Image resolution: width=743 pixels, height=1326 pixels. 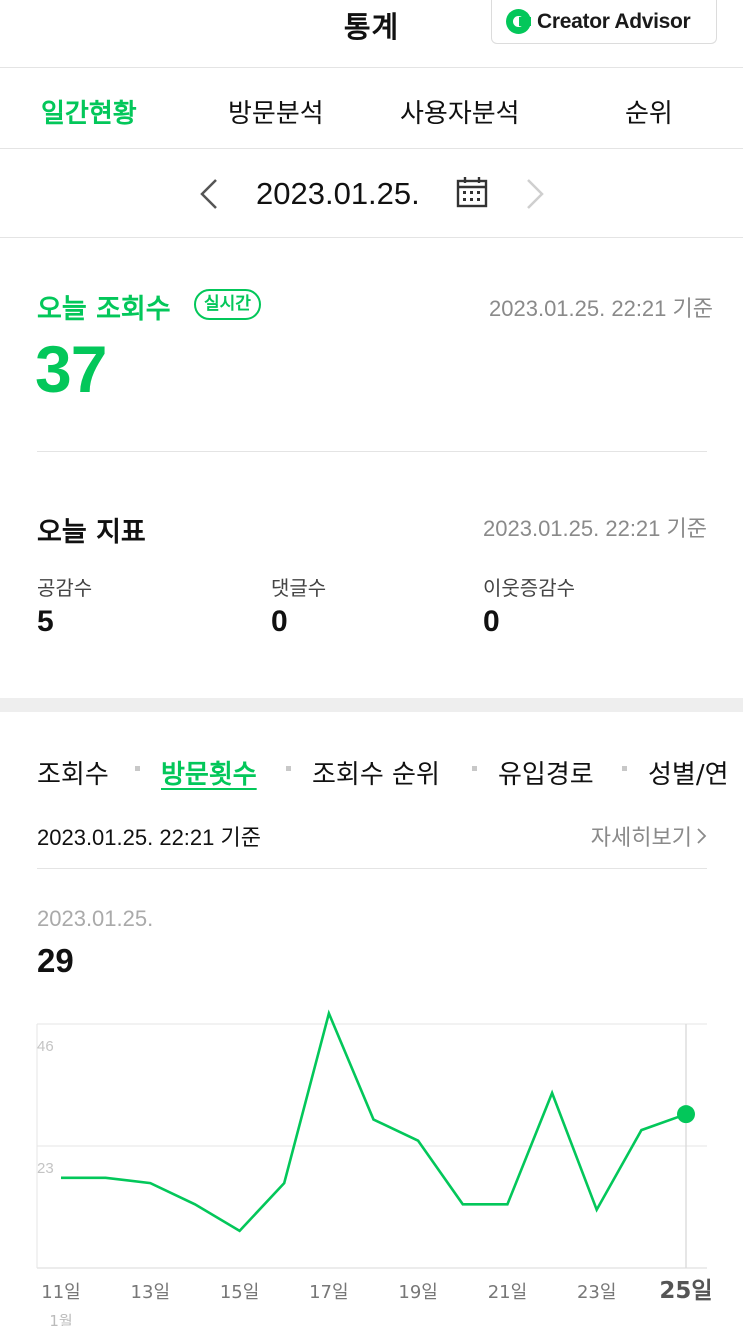 What do you see at coordinates (45, 621) in the screenshot?
I see `indicator-value: 5` at bounding box center [45, 621].